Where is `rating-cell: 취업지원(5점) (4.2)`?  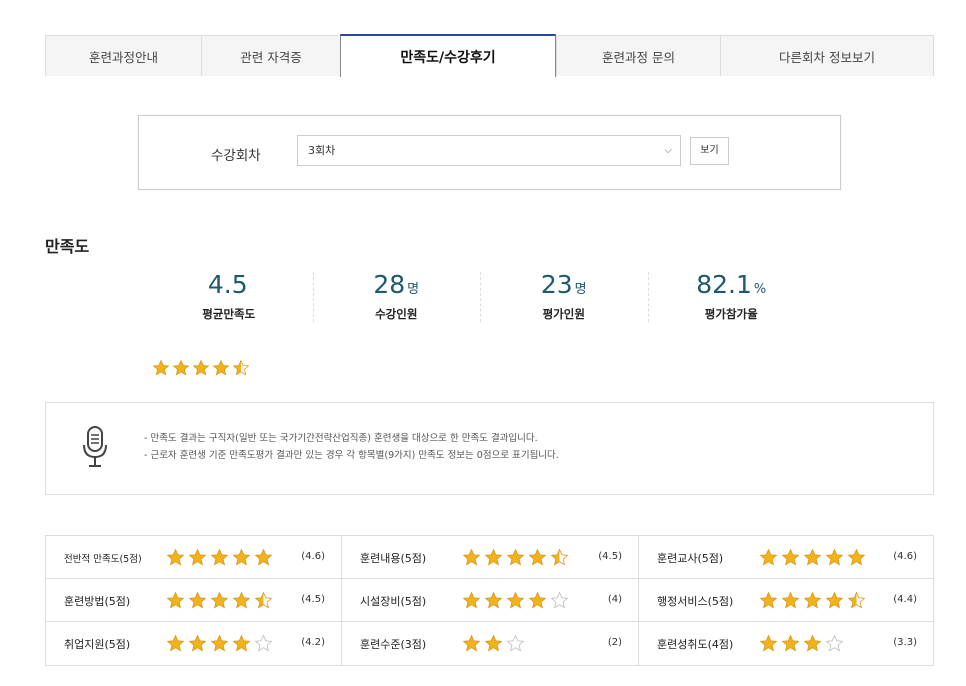 rating-cell: 취업지원(5점) (4.2) is located at coordinates (194, 643).